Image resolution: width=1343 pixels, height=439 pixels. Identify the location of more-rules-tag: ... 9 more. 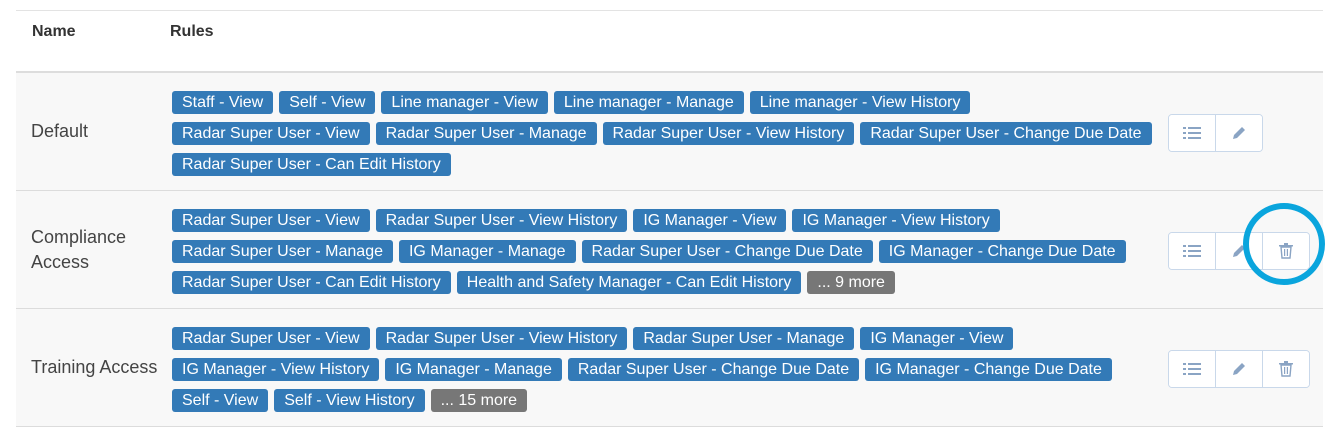
(851, 282).